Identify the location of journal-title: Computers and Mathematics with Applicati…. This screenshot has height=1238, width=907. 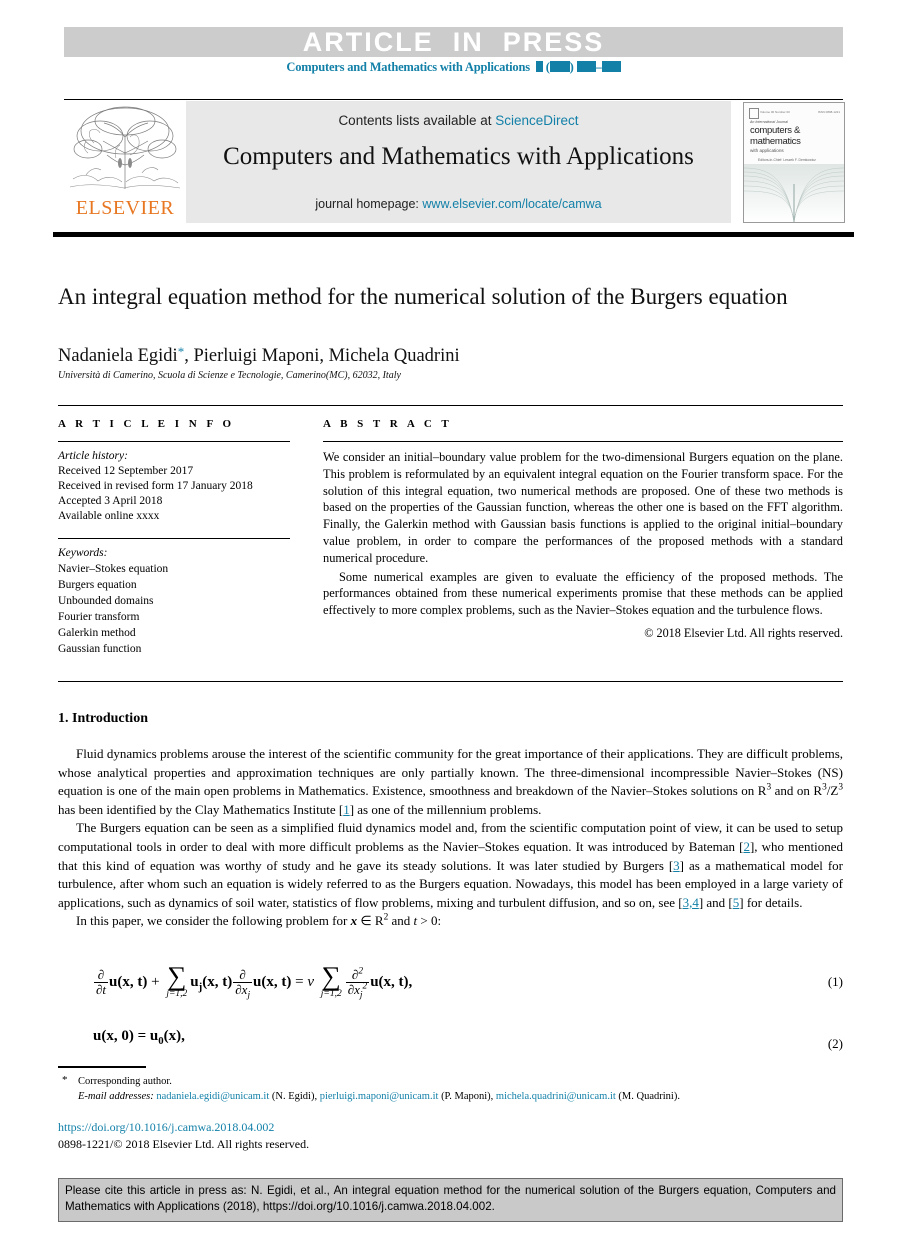
(458, 156).